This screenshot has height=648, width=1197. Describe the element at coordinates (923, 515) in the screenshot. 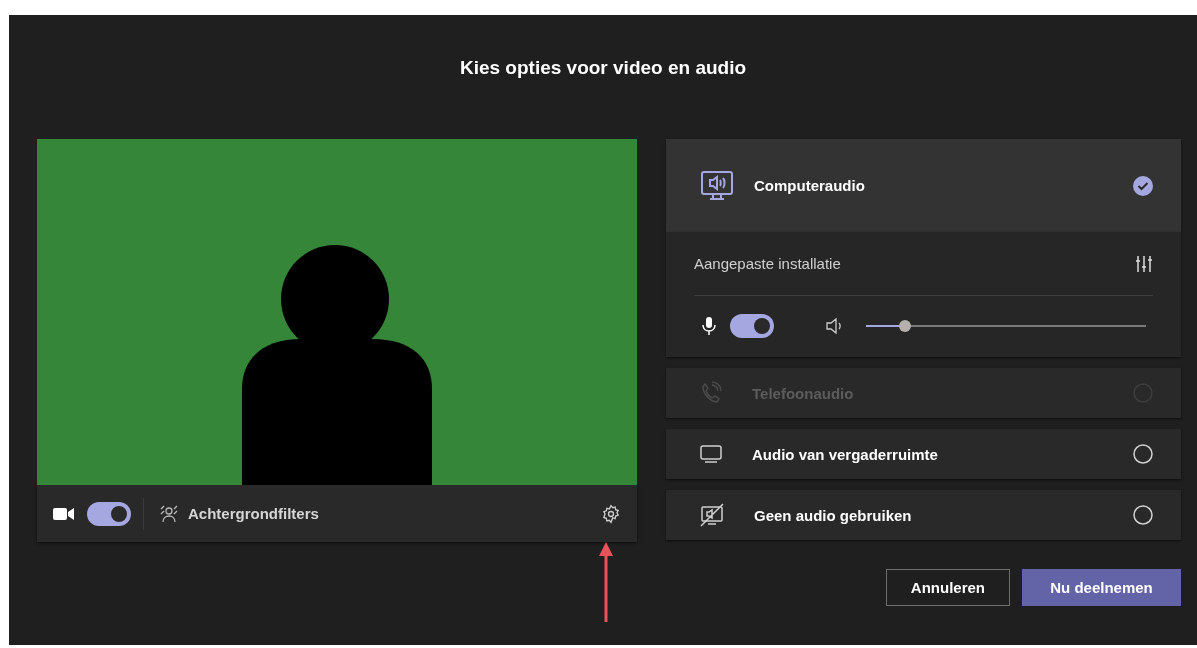

I see `audio-option: Geen audio gebruiken` at that location.